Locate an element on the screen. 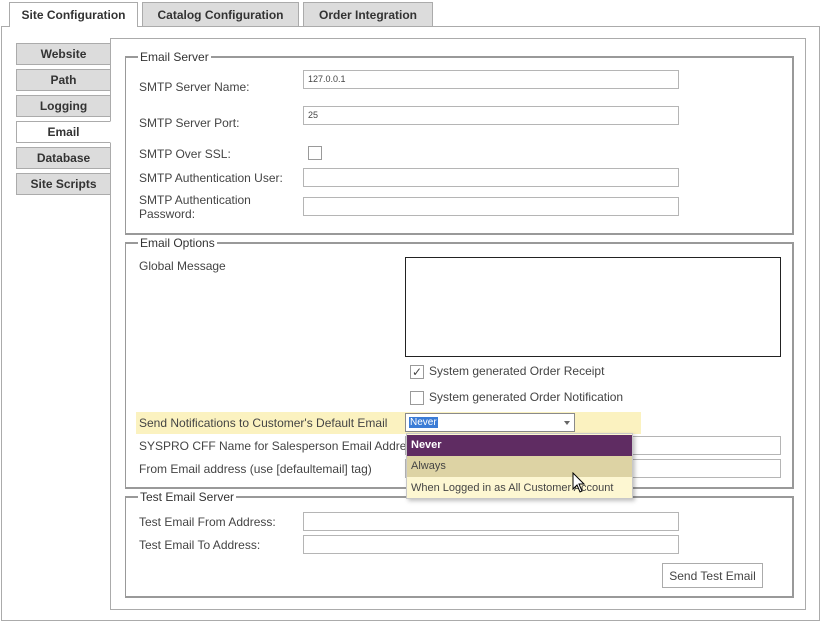  side-tab-label: Site Scripts is located at coordinates (63, 184).